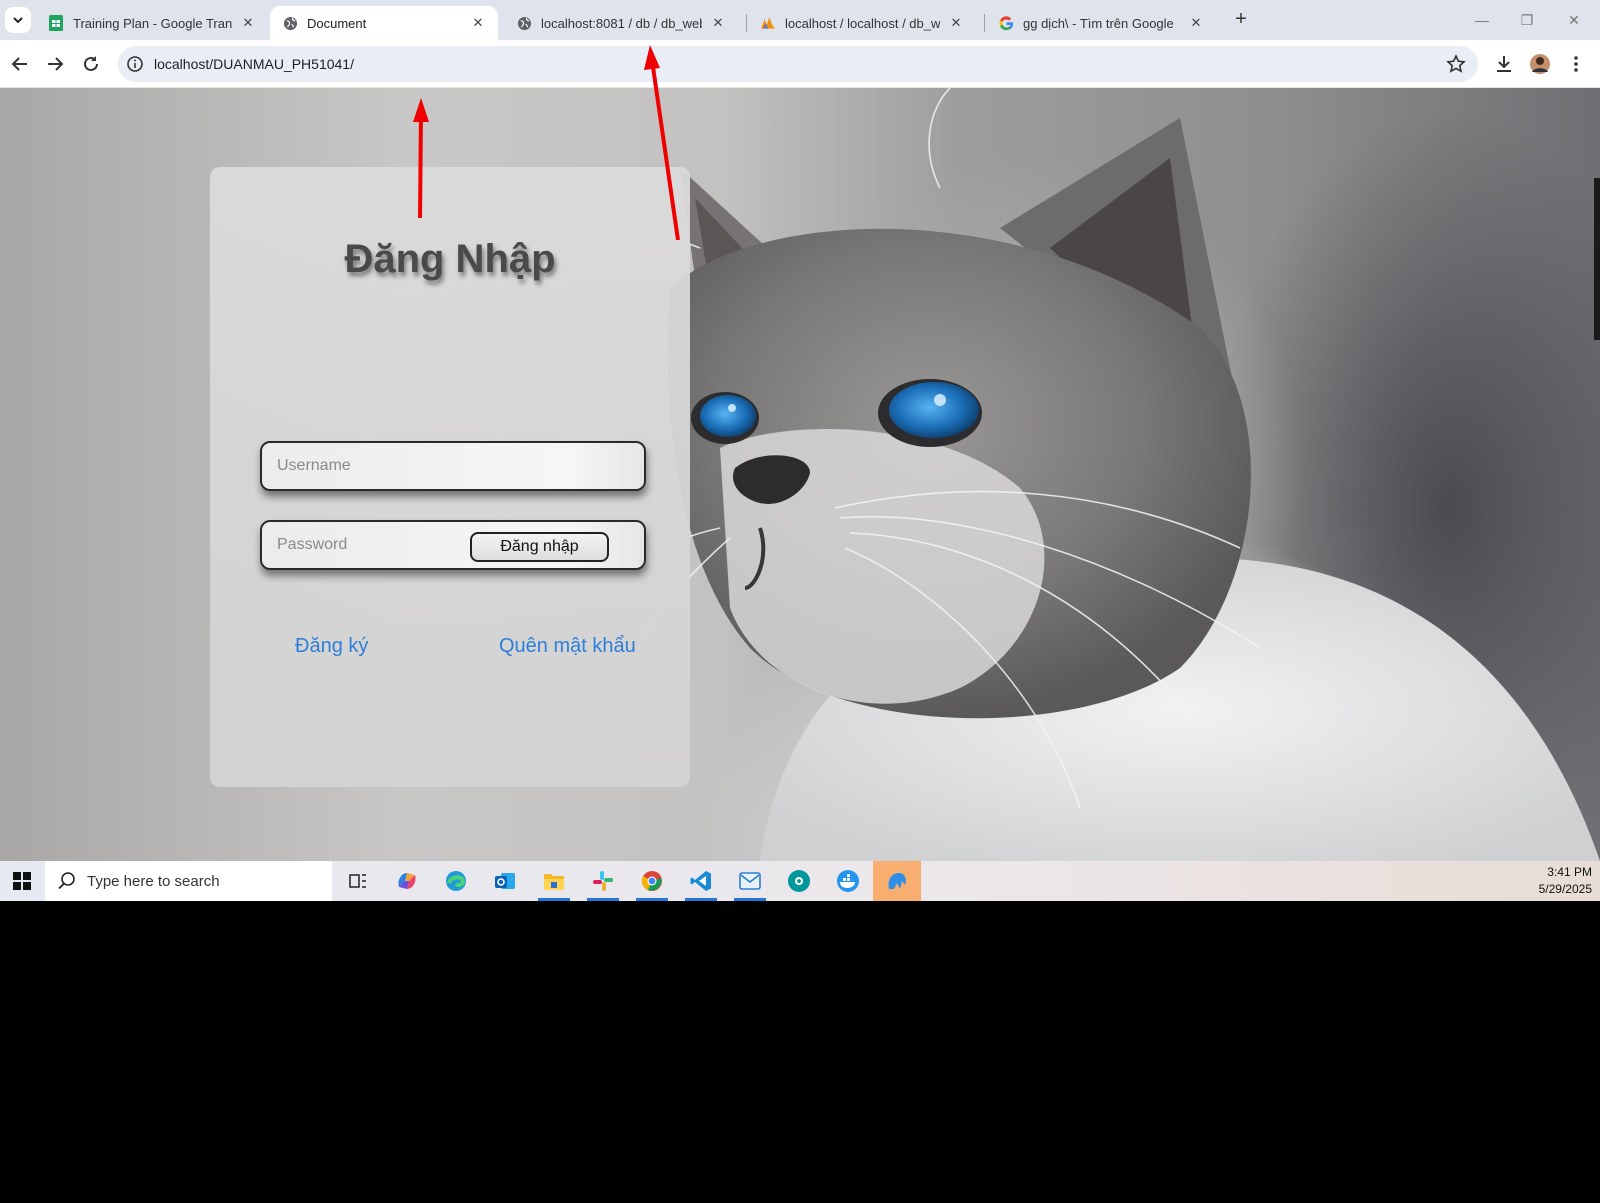  I want to click on file-explorer-icon, so click(554, 882).